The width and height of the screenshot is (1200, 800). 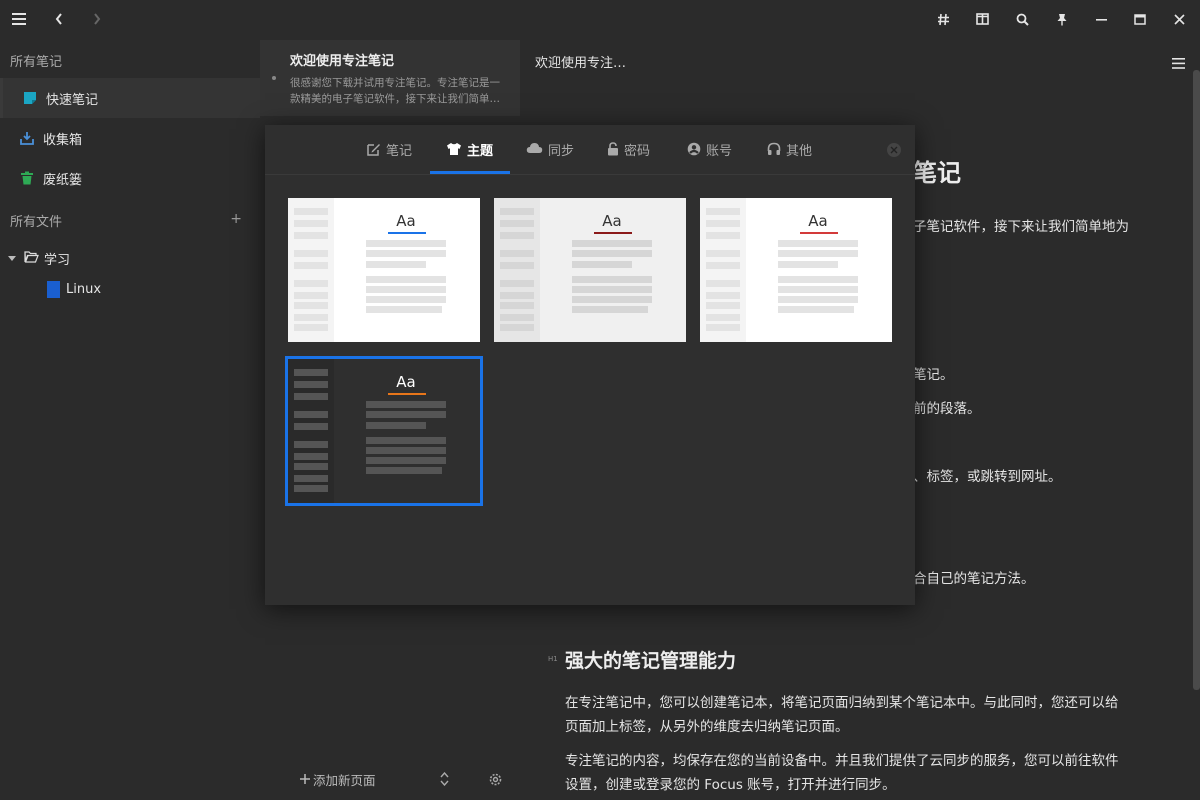 I want to click on folder-study: 学习, so click(x=39, y=258).